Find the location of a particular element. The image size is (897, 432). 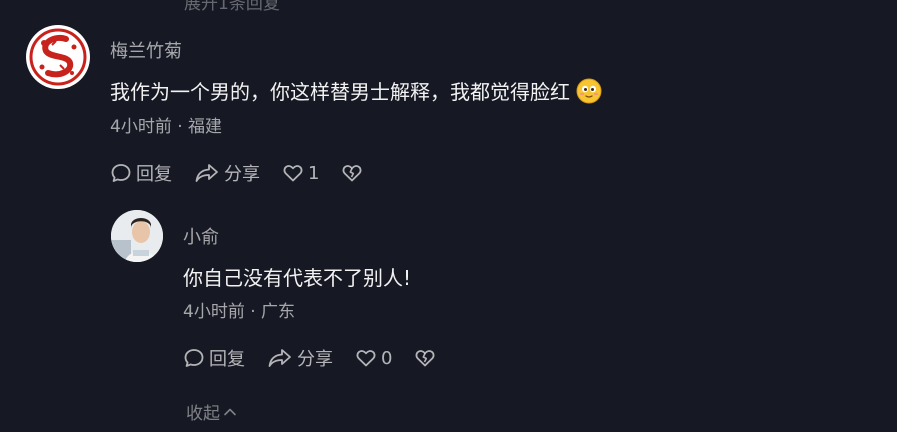

like-button: 0 is located at coordinates (373, 358).